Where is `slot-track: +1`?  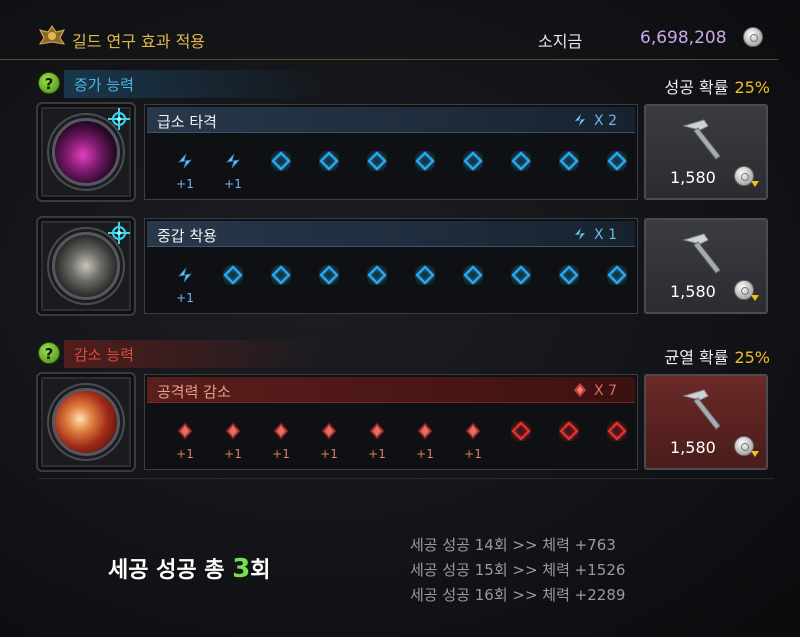
slot-track: +1 is located at coordinates (400, 284).